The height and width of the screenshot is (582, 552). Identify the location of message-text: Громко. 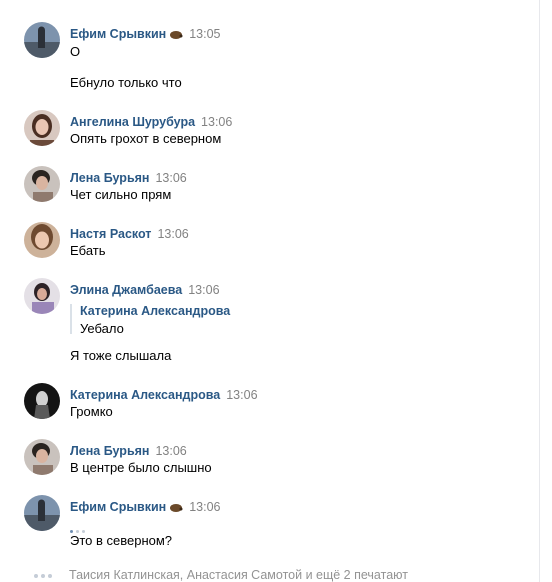
(91, 411).